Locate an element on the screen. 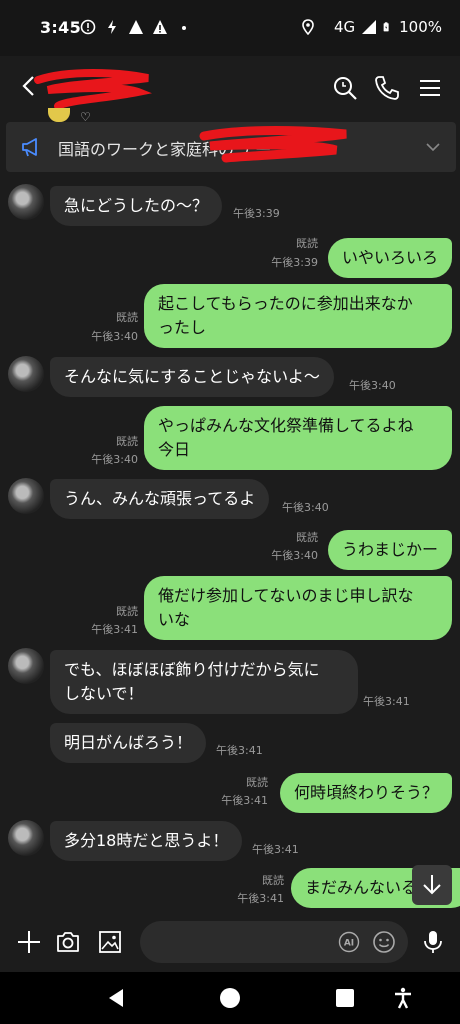 The width and height of the screenshot is (460, 1024). image-icon is located at coordinates (110, 942).